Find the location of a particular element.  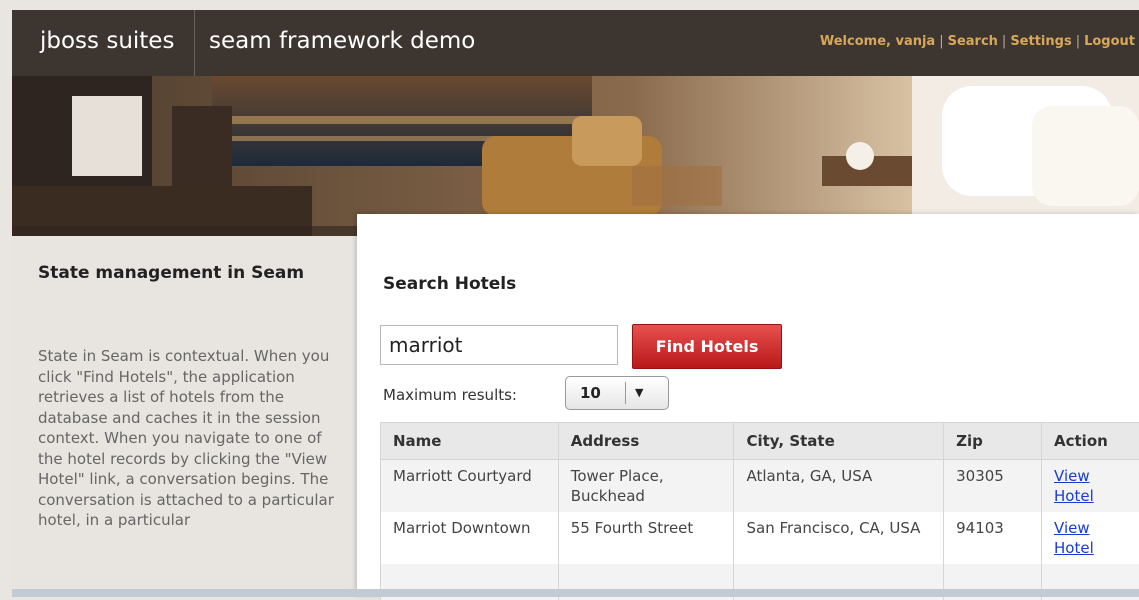

find-hotels-button: Find Hotels is located at coordinates (707, 346).